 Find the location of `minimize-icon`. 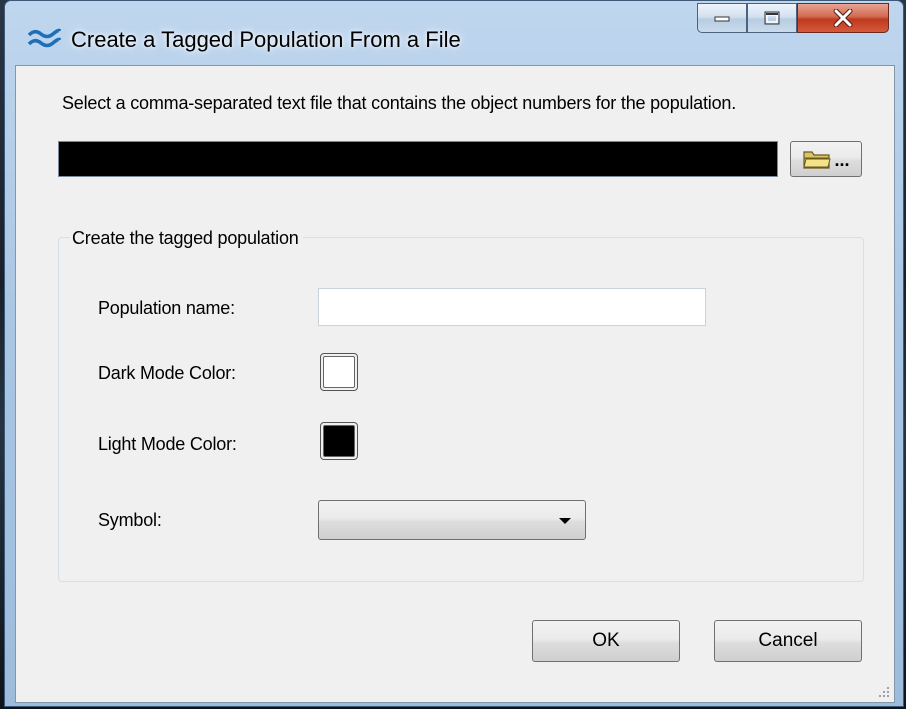

minimize-icon is located at coordinates (722, 19).